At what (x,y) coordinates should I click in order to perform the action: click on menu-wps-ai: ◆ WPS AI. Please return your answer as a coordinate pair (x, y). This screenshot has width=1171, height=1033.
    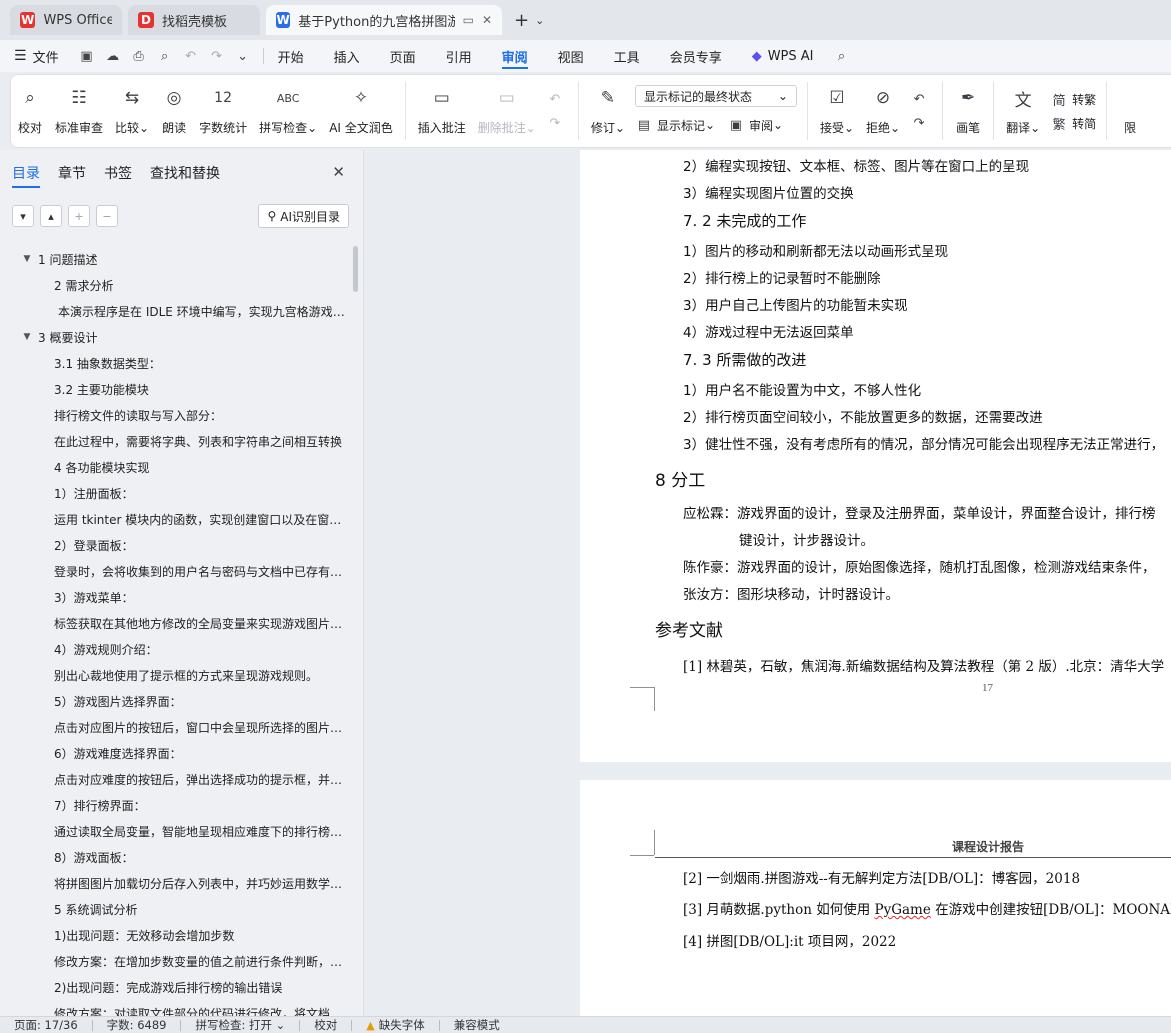
    Looking at the image, I should click on (783, 56).